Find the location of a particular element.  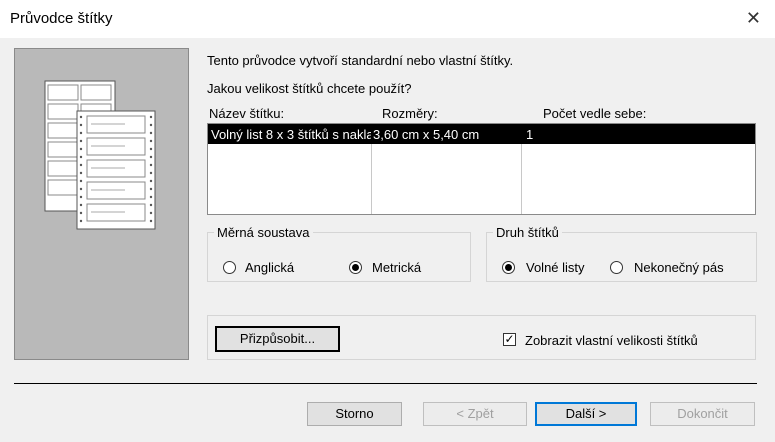

cancel-button: Storno is located at coordinates (354, 414).